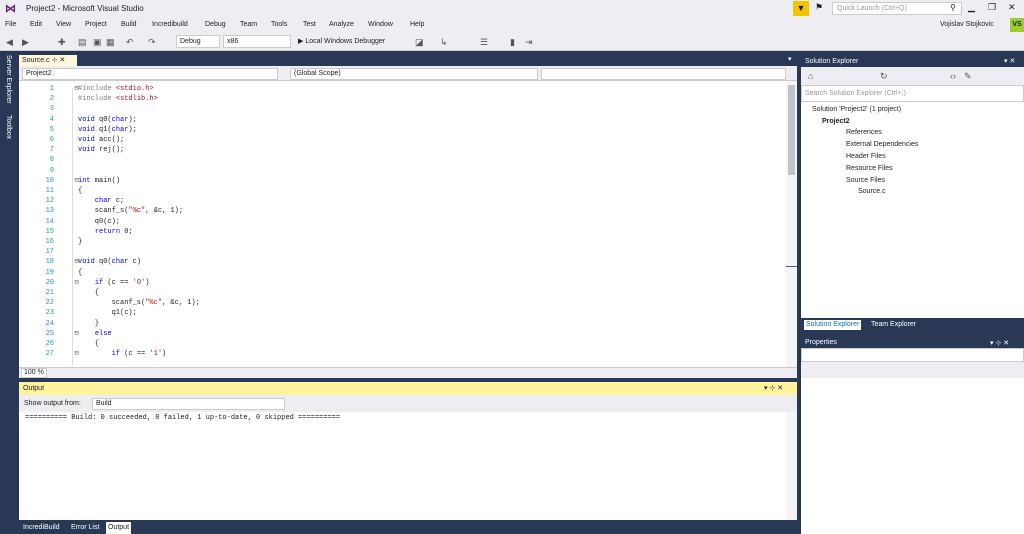 Image resolution: width=1024 pixels, height=534 pixels. What do you see at coordinates (897, 8) in the screenshot?
I see `quick-launch-input: Quick Launch (Ctrl+Q)` at bounding box center [897, 8].